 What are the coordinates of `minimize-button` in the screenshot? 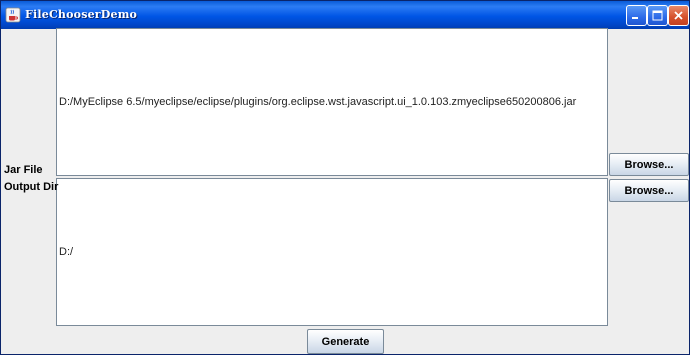 It's located at (636, 15).